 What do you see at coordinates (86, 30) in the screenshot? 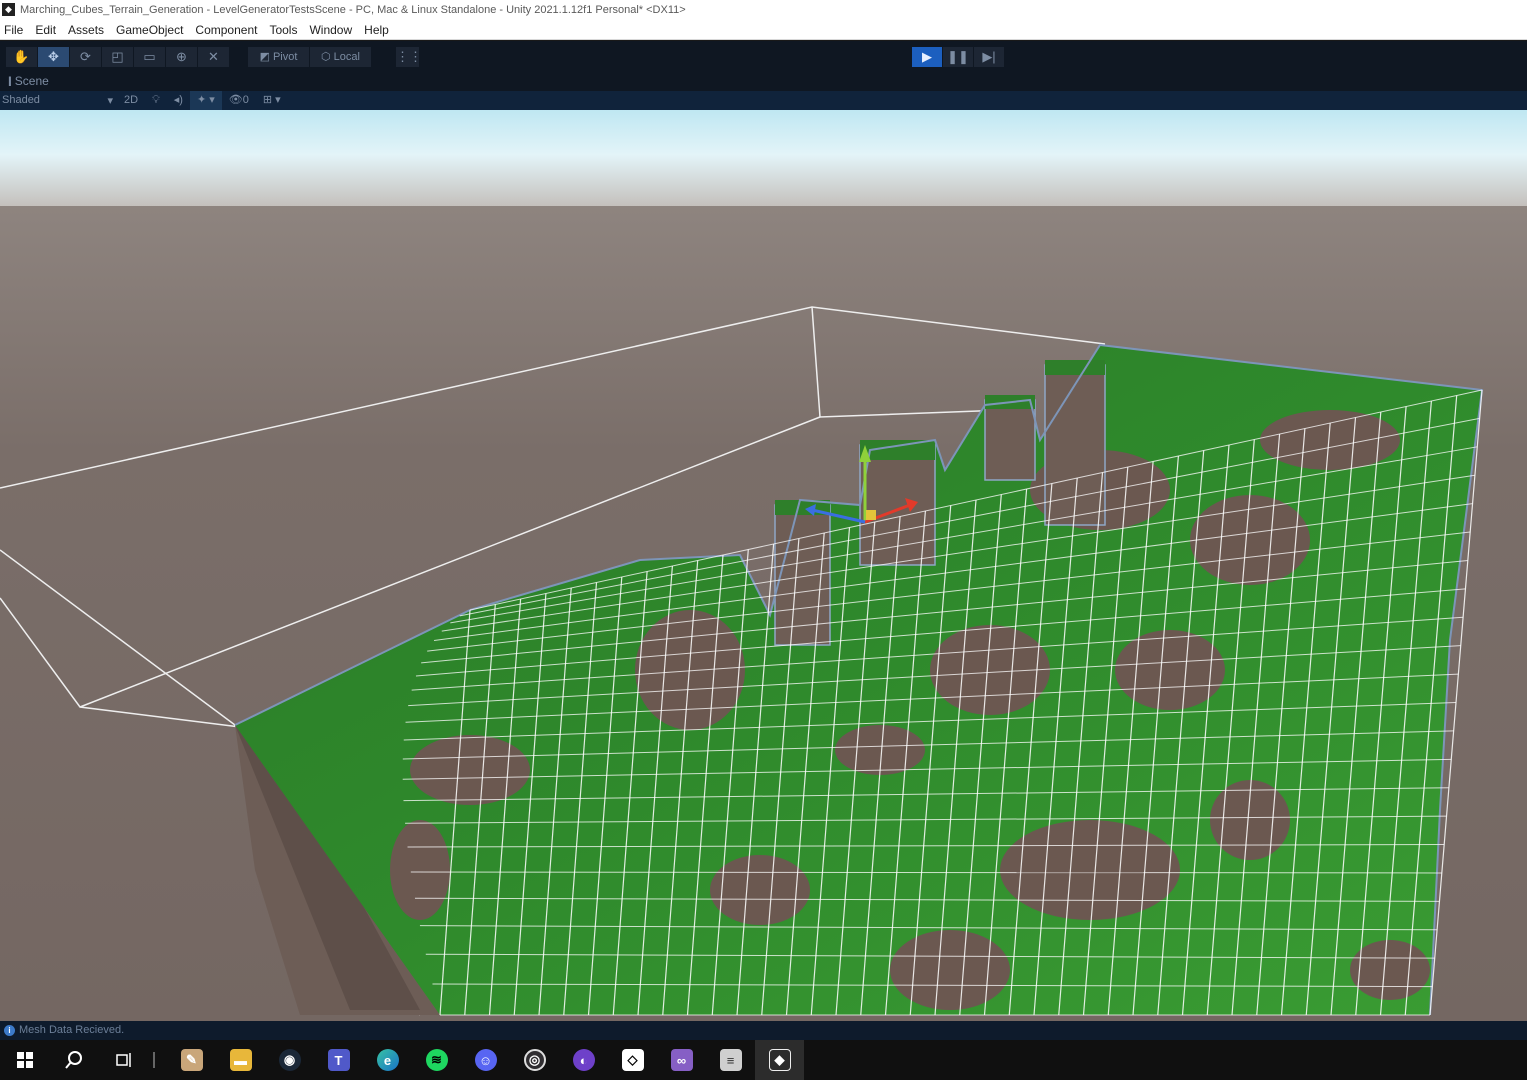
I see `menu-assets: Assets` at bounding box center [86, 30].